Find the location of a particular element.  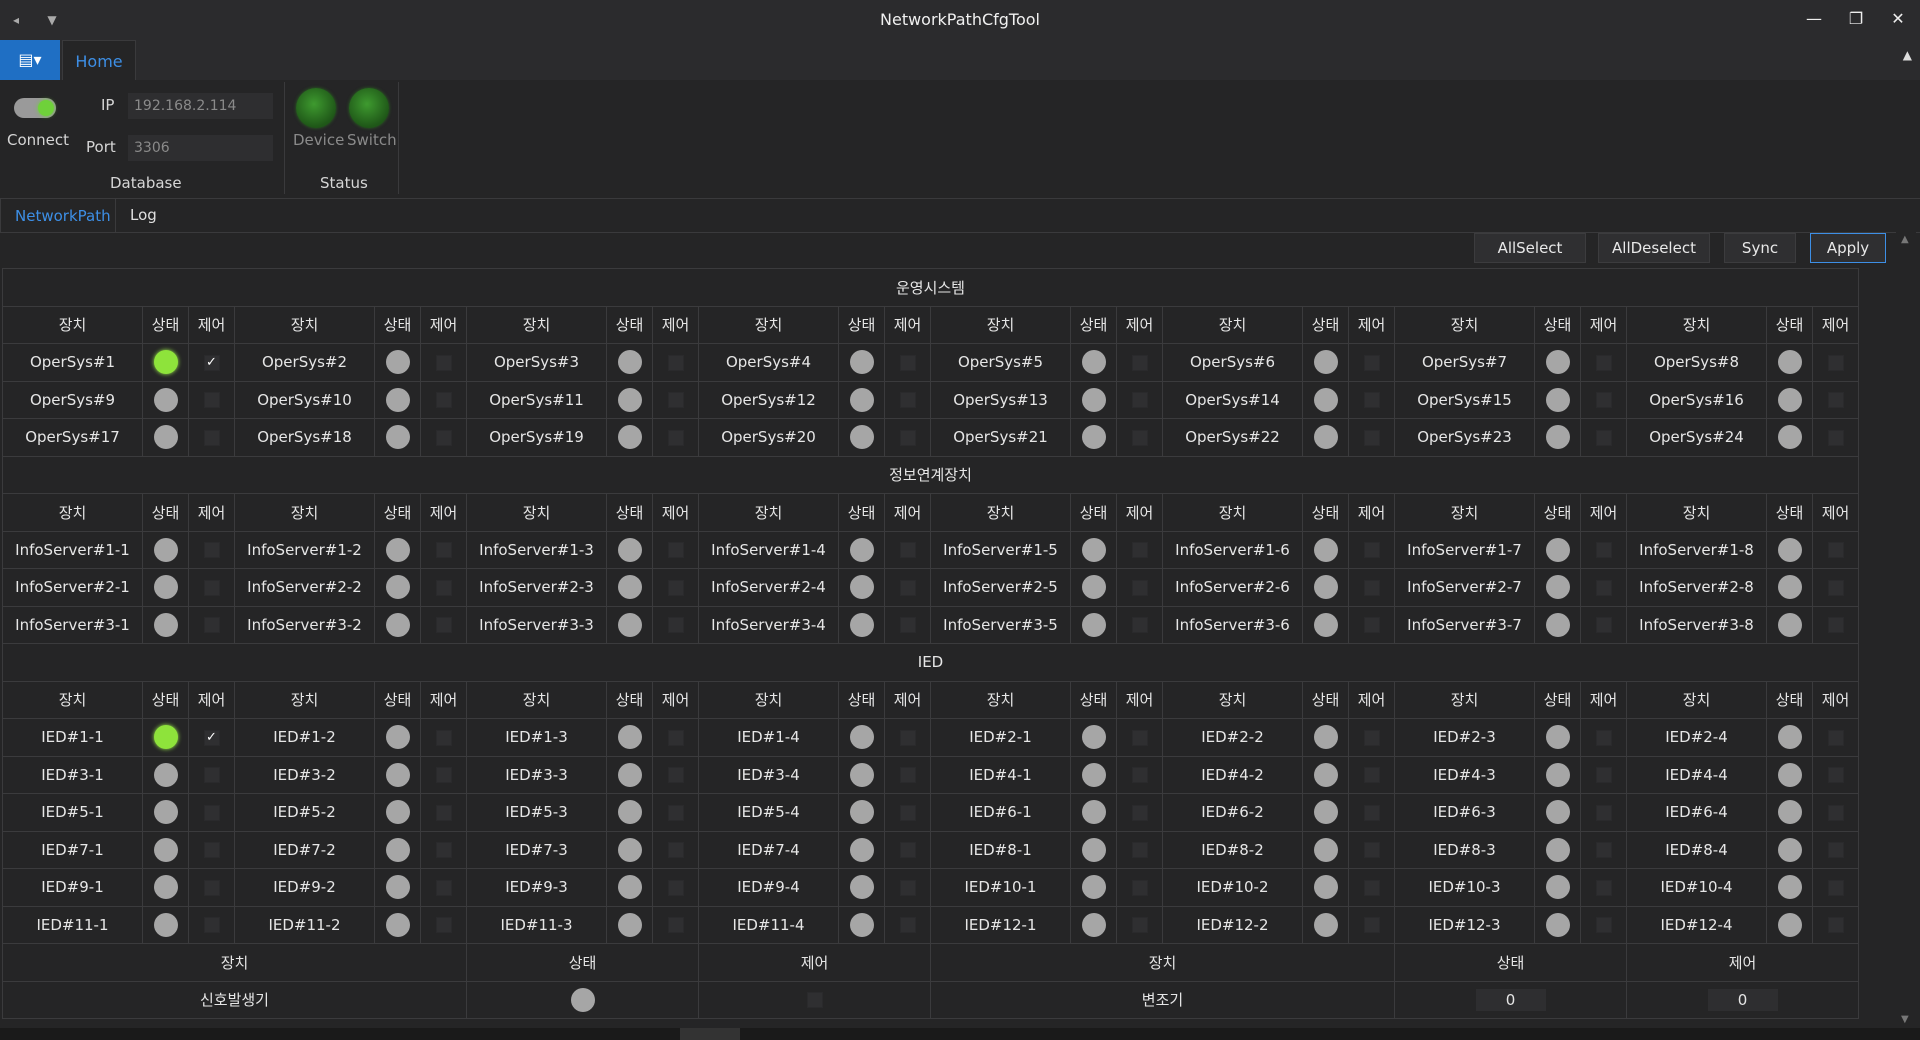

minimize-icon: — is located at coordinates (1814, 19).